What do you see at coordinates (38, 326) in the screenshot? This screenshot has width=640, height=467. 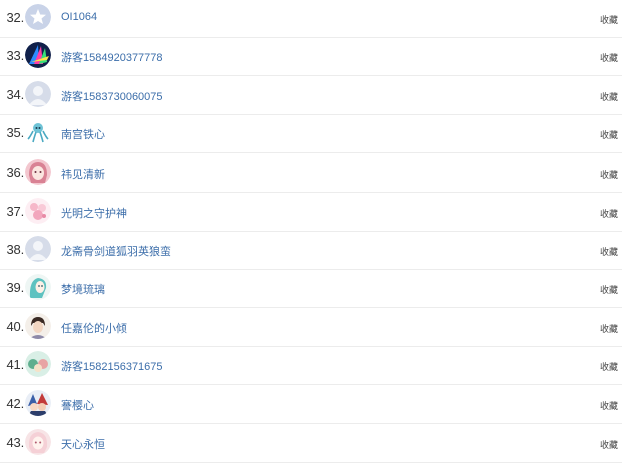 I see `person-avatar-icon` at bounding box center [38, 326].